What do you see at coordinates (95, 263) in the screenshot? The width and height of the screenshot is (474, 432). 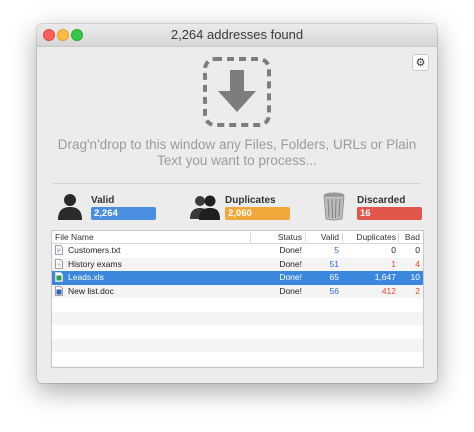 I see `file-name: History exams` at bounding box center [95, 263].